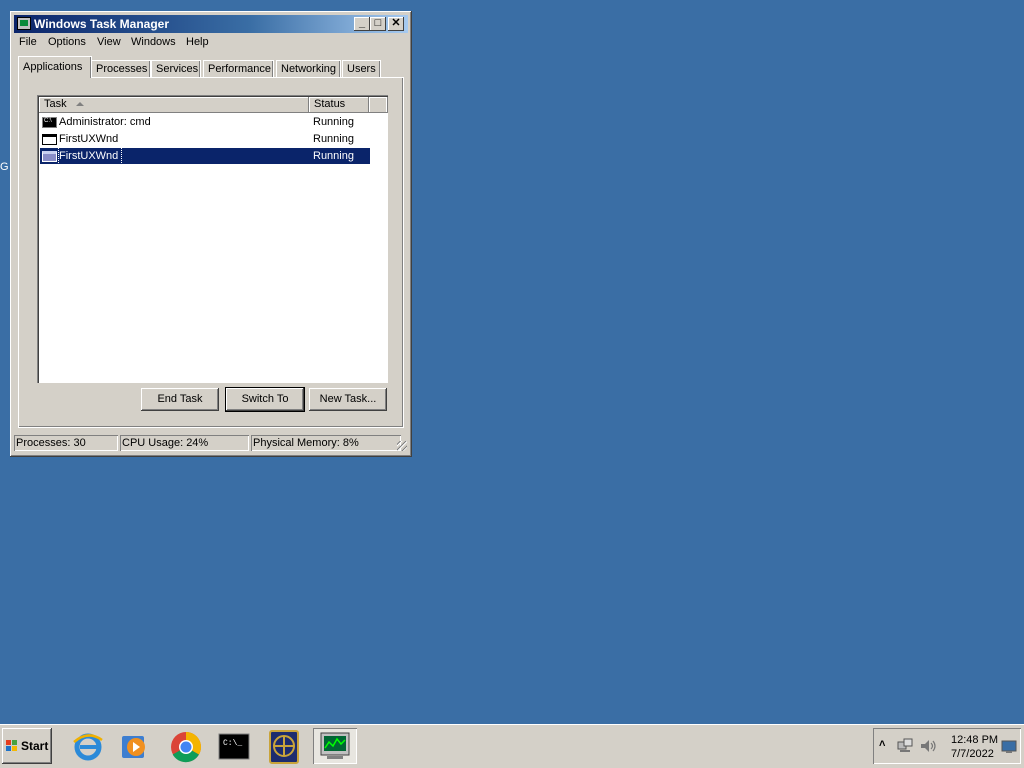  I want to click on switch-to-button: Switch To, so click(265, 399).